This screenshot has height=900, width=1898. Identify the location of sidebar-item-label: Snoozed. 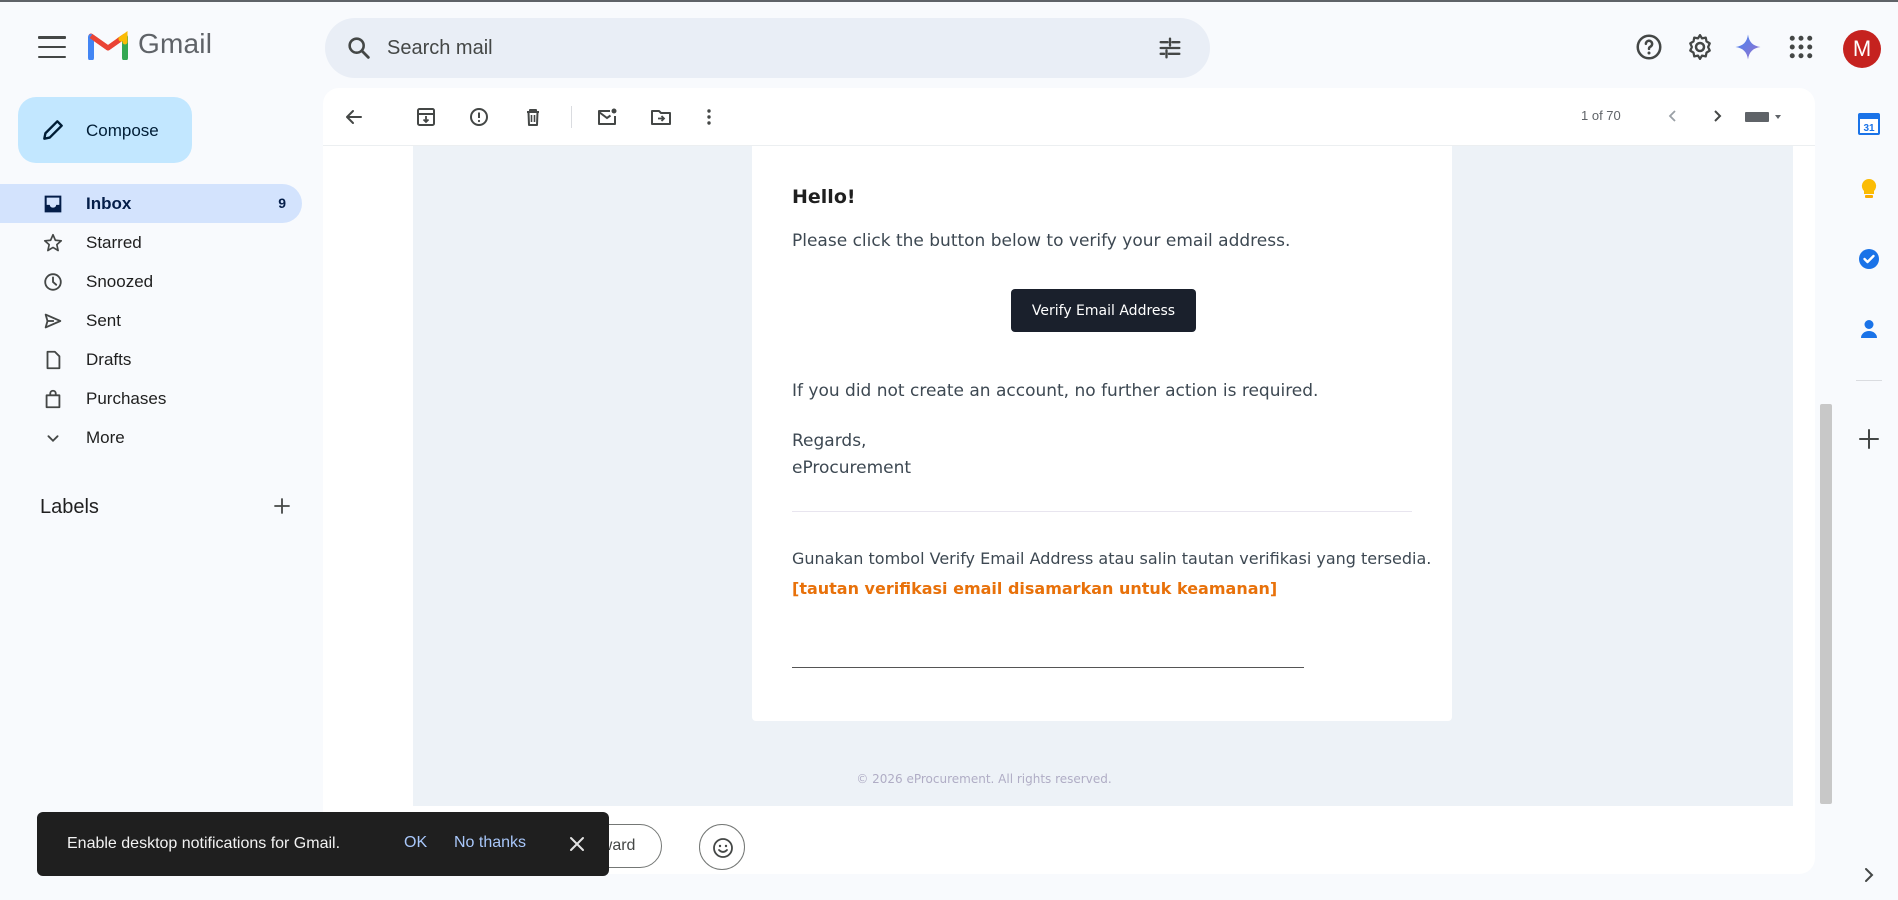
(120, 281).